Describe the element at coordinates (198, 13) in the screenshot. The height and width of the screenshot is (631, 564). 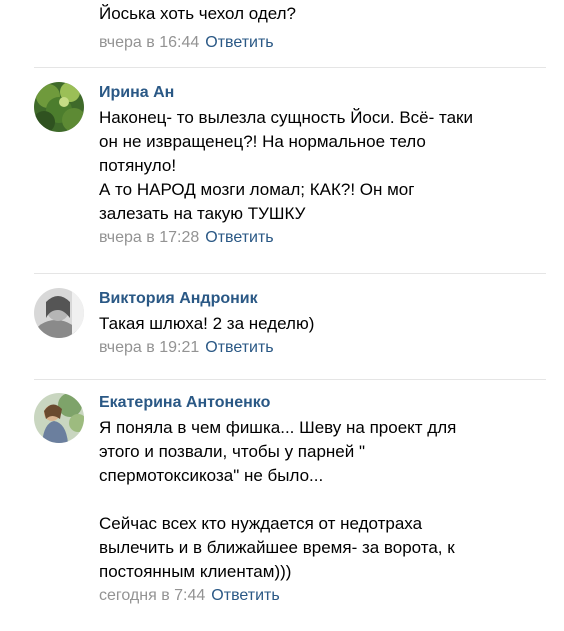
I see `comment-text: Йоська хоть чехол одел?` at that location.